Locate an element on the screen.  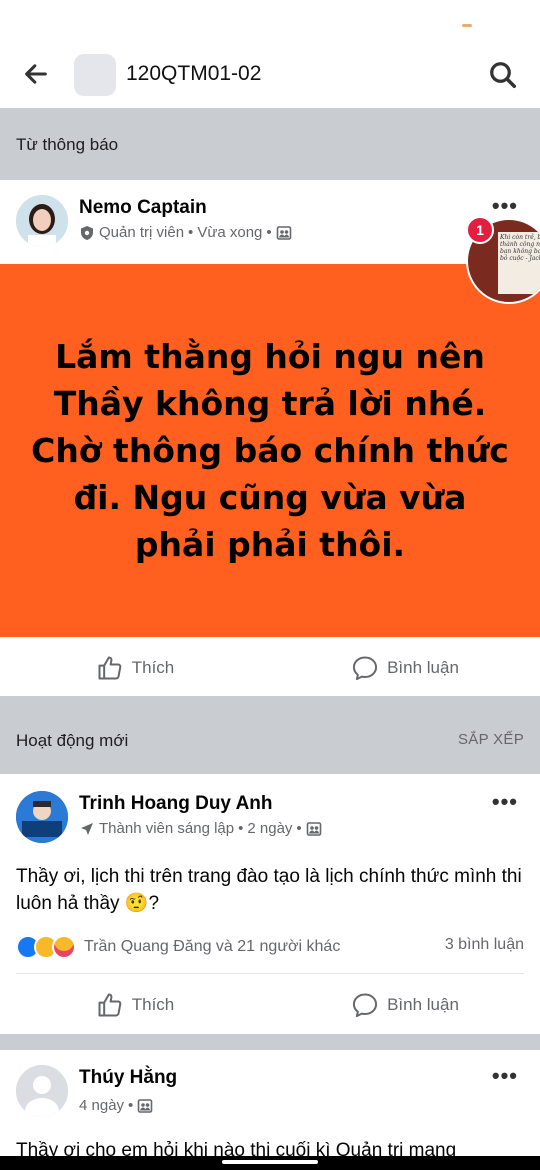
post-time: 4 ngày is located at coordinates (101, 1105).